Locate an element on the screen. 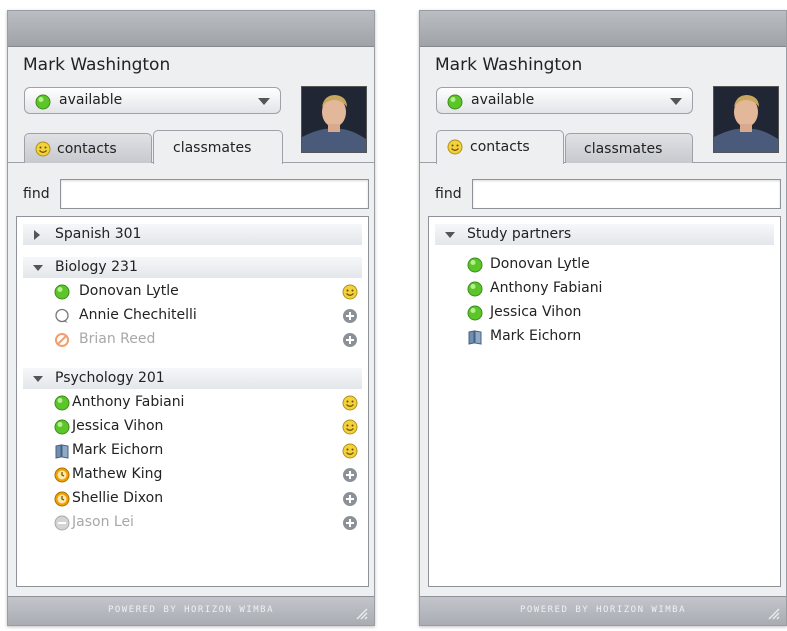 This screenshot has height=631, width=787. group-header-study-partners: Study partners is located at coordinates (604, 234).